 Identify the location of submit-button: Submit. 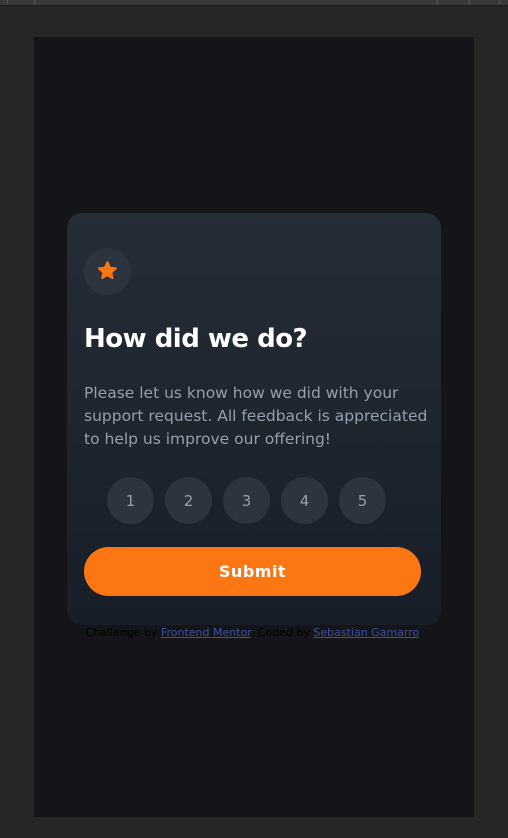
(252, 571).